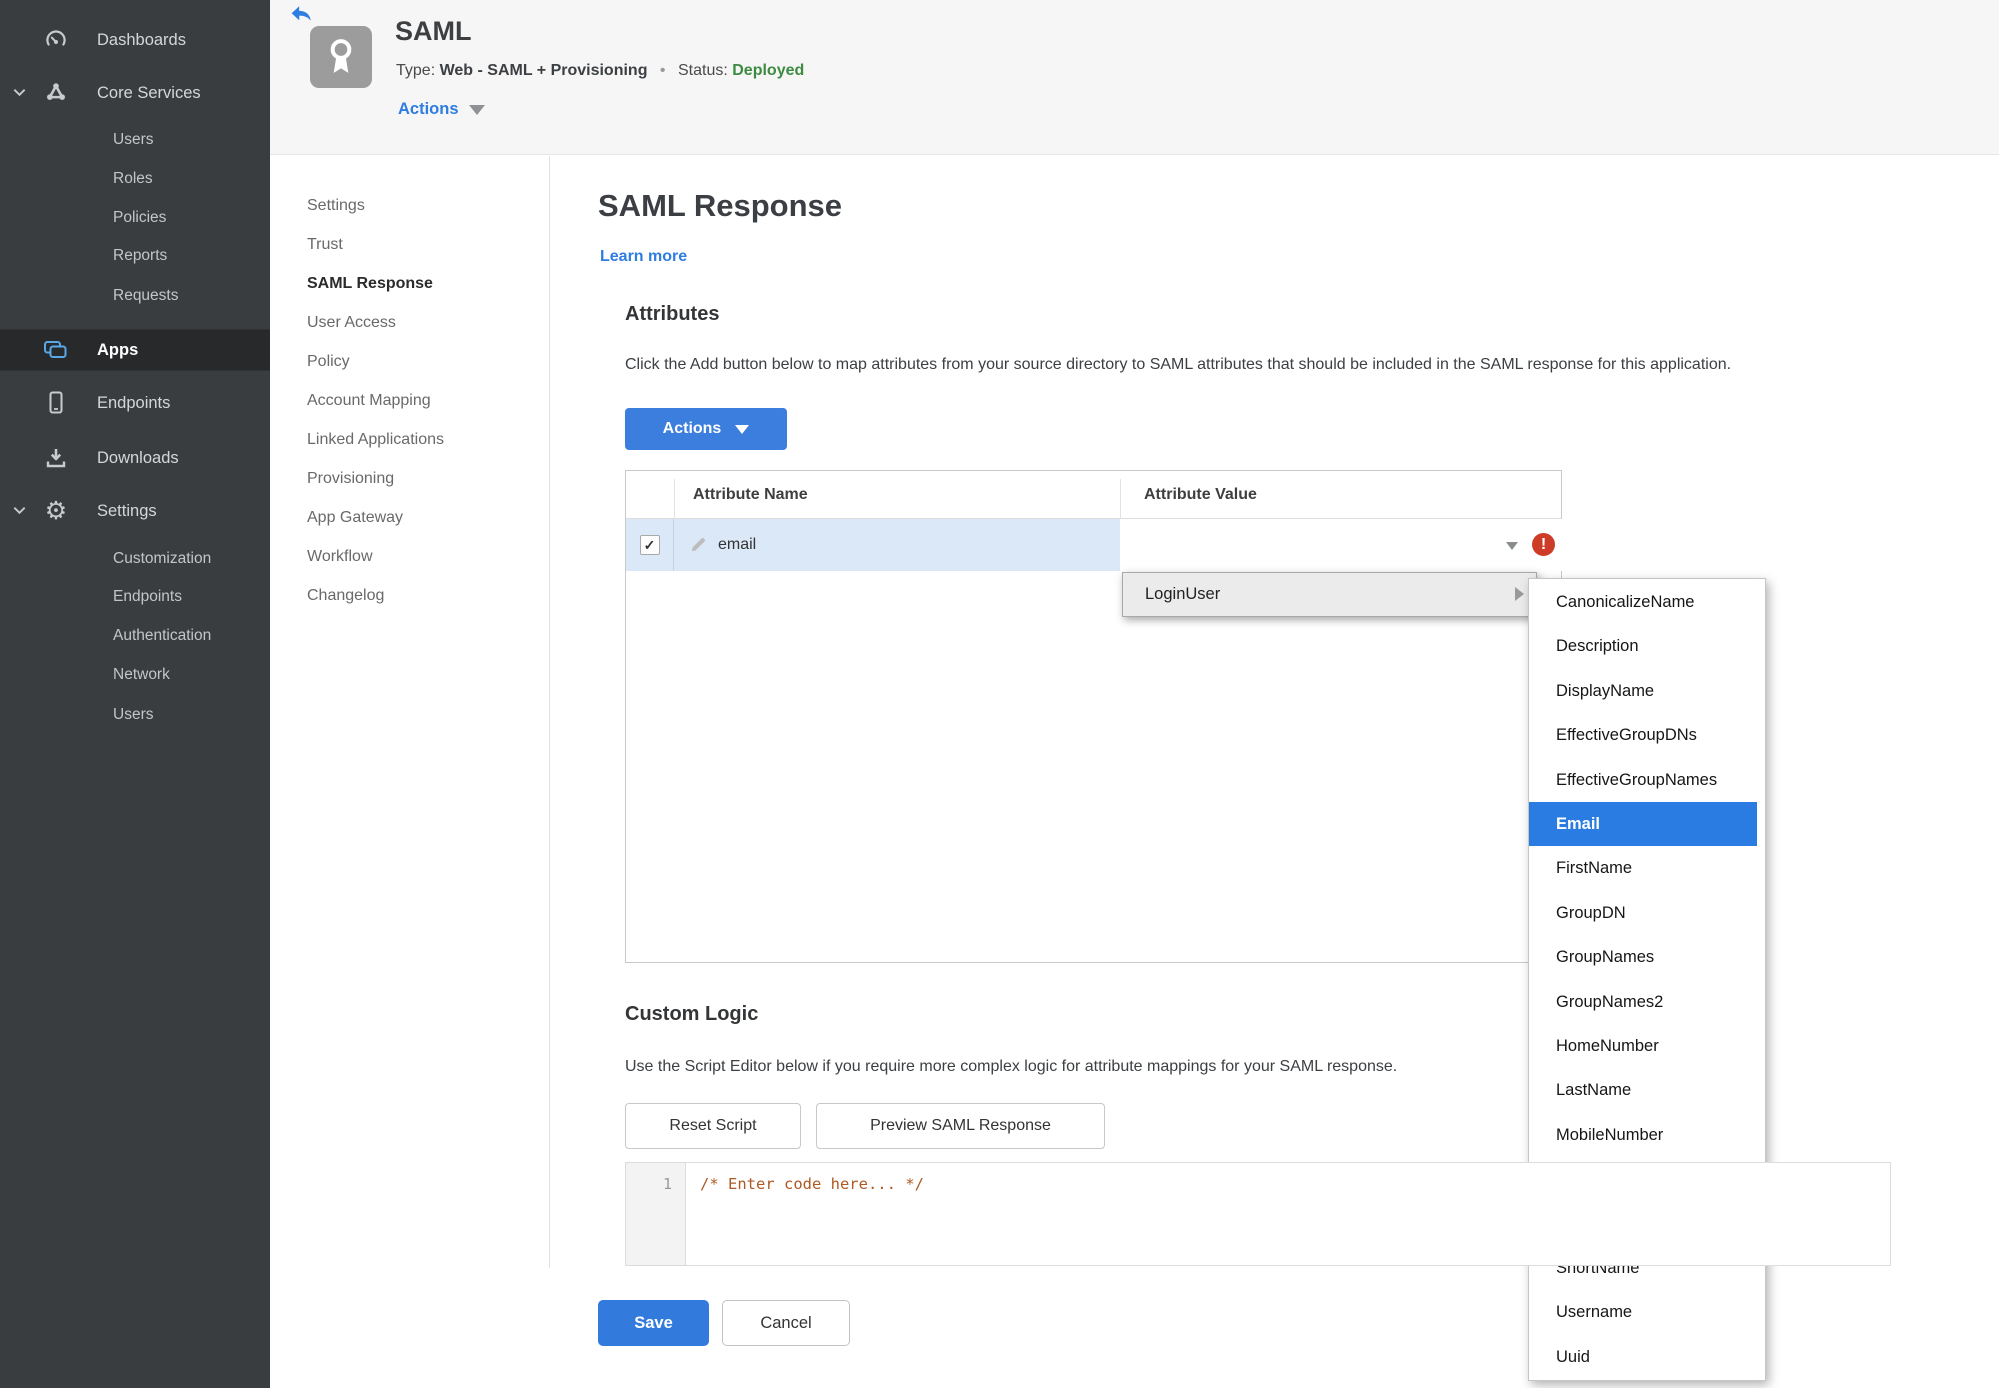 This screenshot has height=1388, width=1999. Describe the element at coordinates (1543, 544) in the screenshot. I see `error-icon: !` at that location.